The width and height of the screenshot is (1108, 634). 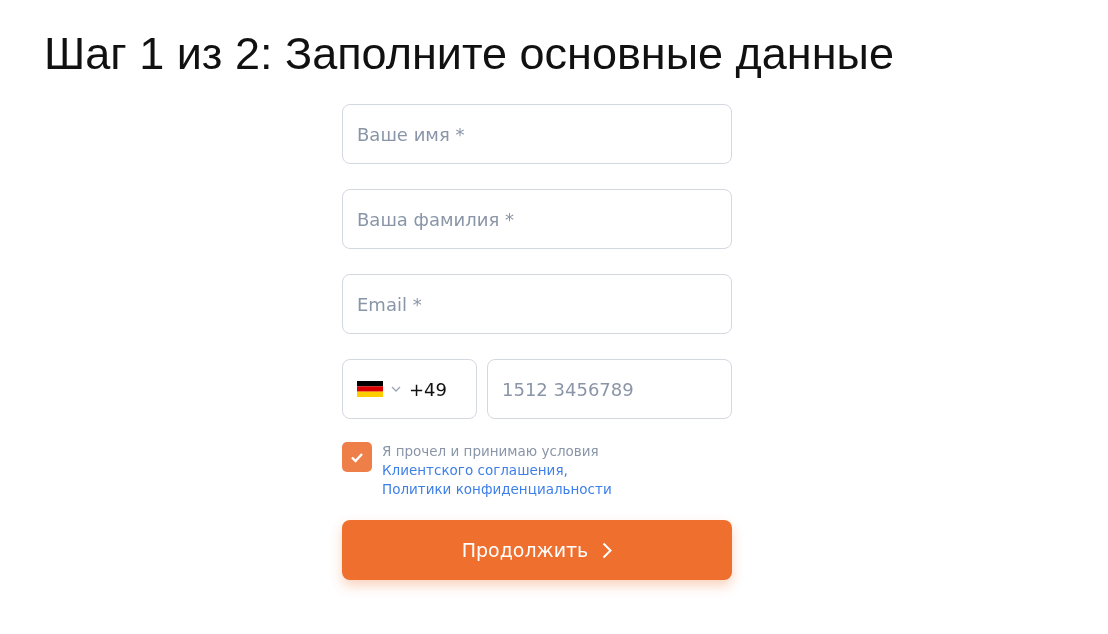 What do you see at coordinates (396, 389) in the screenshot?
I see `chevron-down-icon` at bounding box center [396, 389].